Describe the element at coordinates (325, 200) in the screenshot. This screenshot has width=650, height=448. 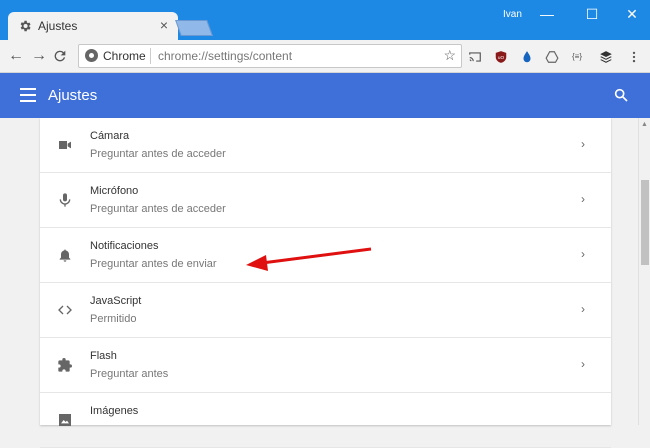
I see `list-item-microphone: Micrófono Preguntar antes de acceder ›` at that location.